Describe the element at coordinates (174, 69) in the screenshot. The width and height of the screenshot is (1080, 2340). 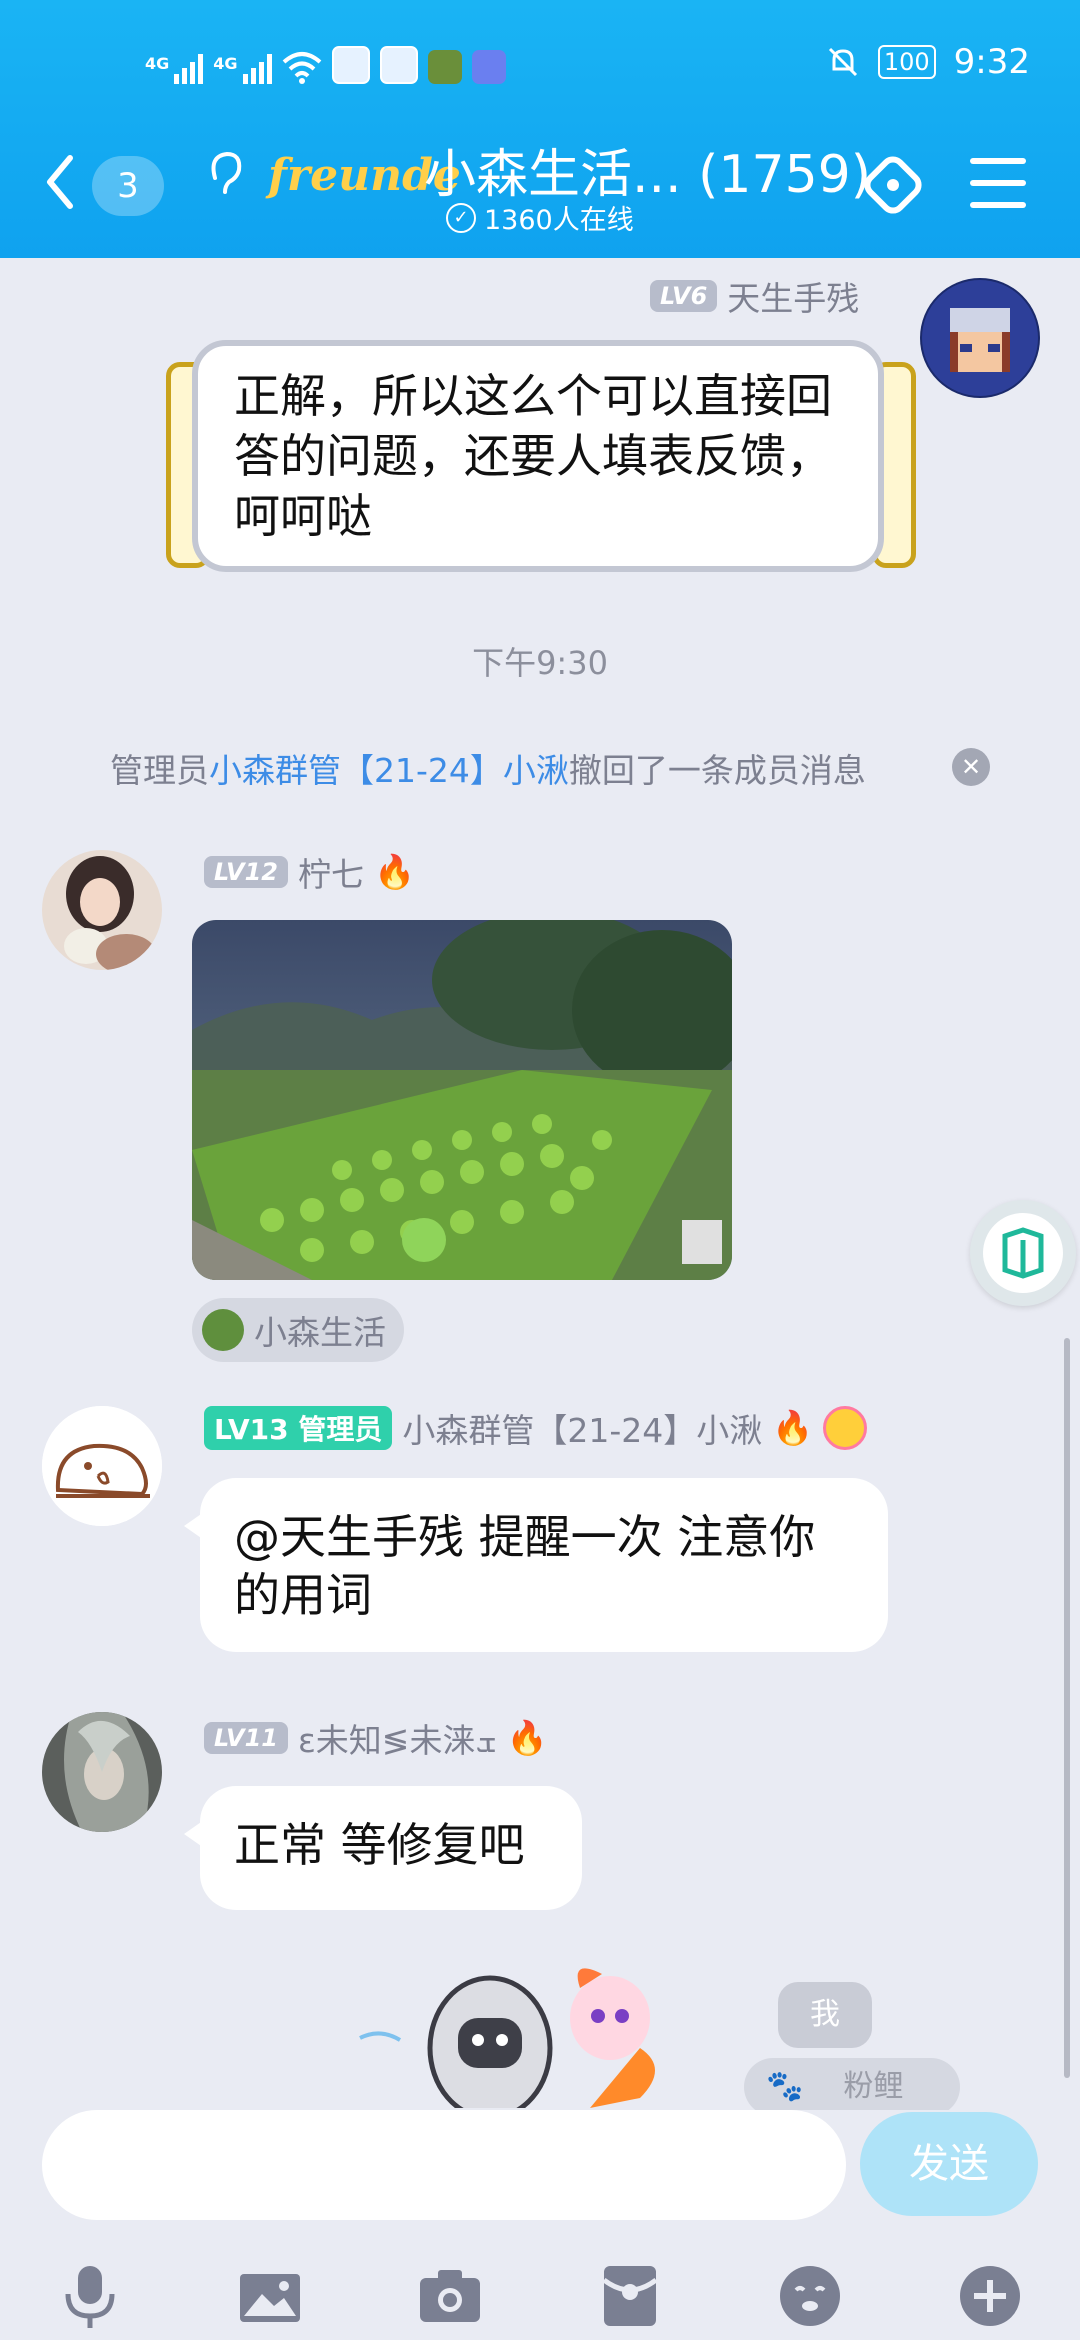
I see `signal-icon-1: 4G` at that location.